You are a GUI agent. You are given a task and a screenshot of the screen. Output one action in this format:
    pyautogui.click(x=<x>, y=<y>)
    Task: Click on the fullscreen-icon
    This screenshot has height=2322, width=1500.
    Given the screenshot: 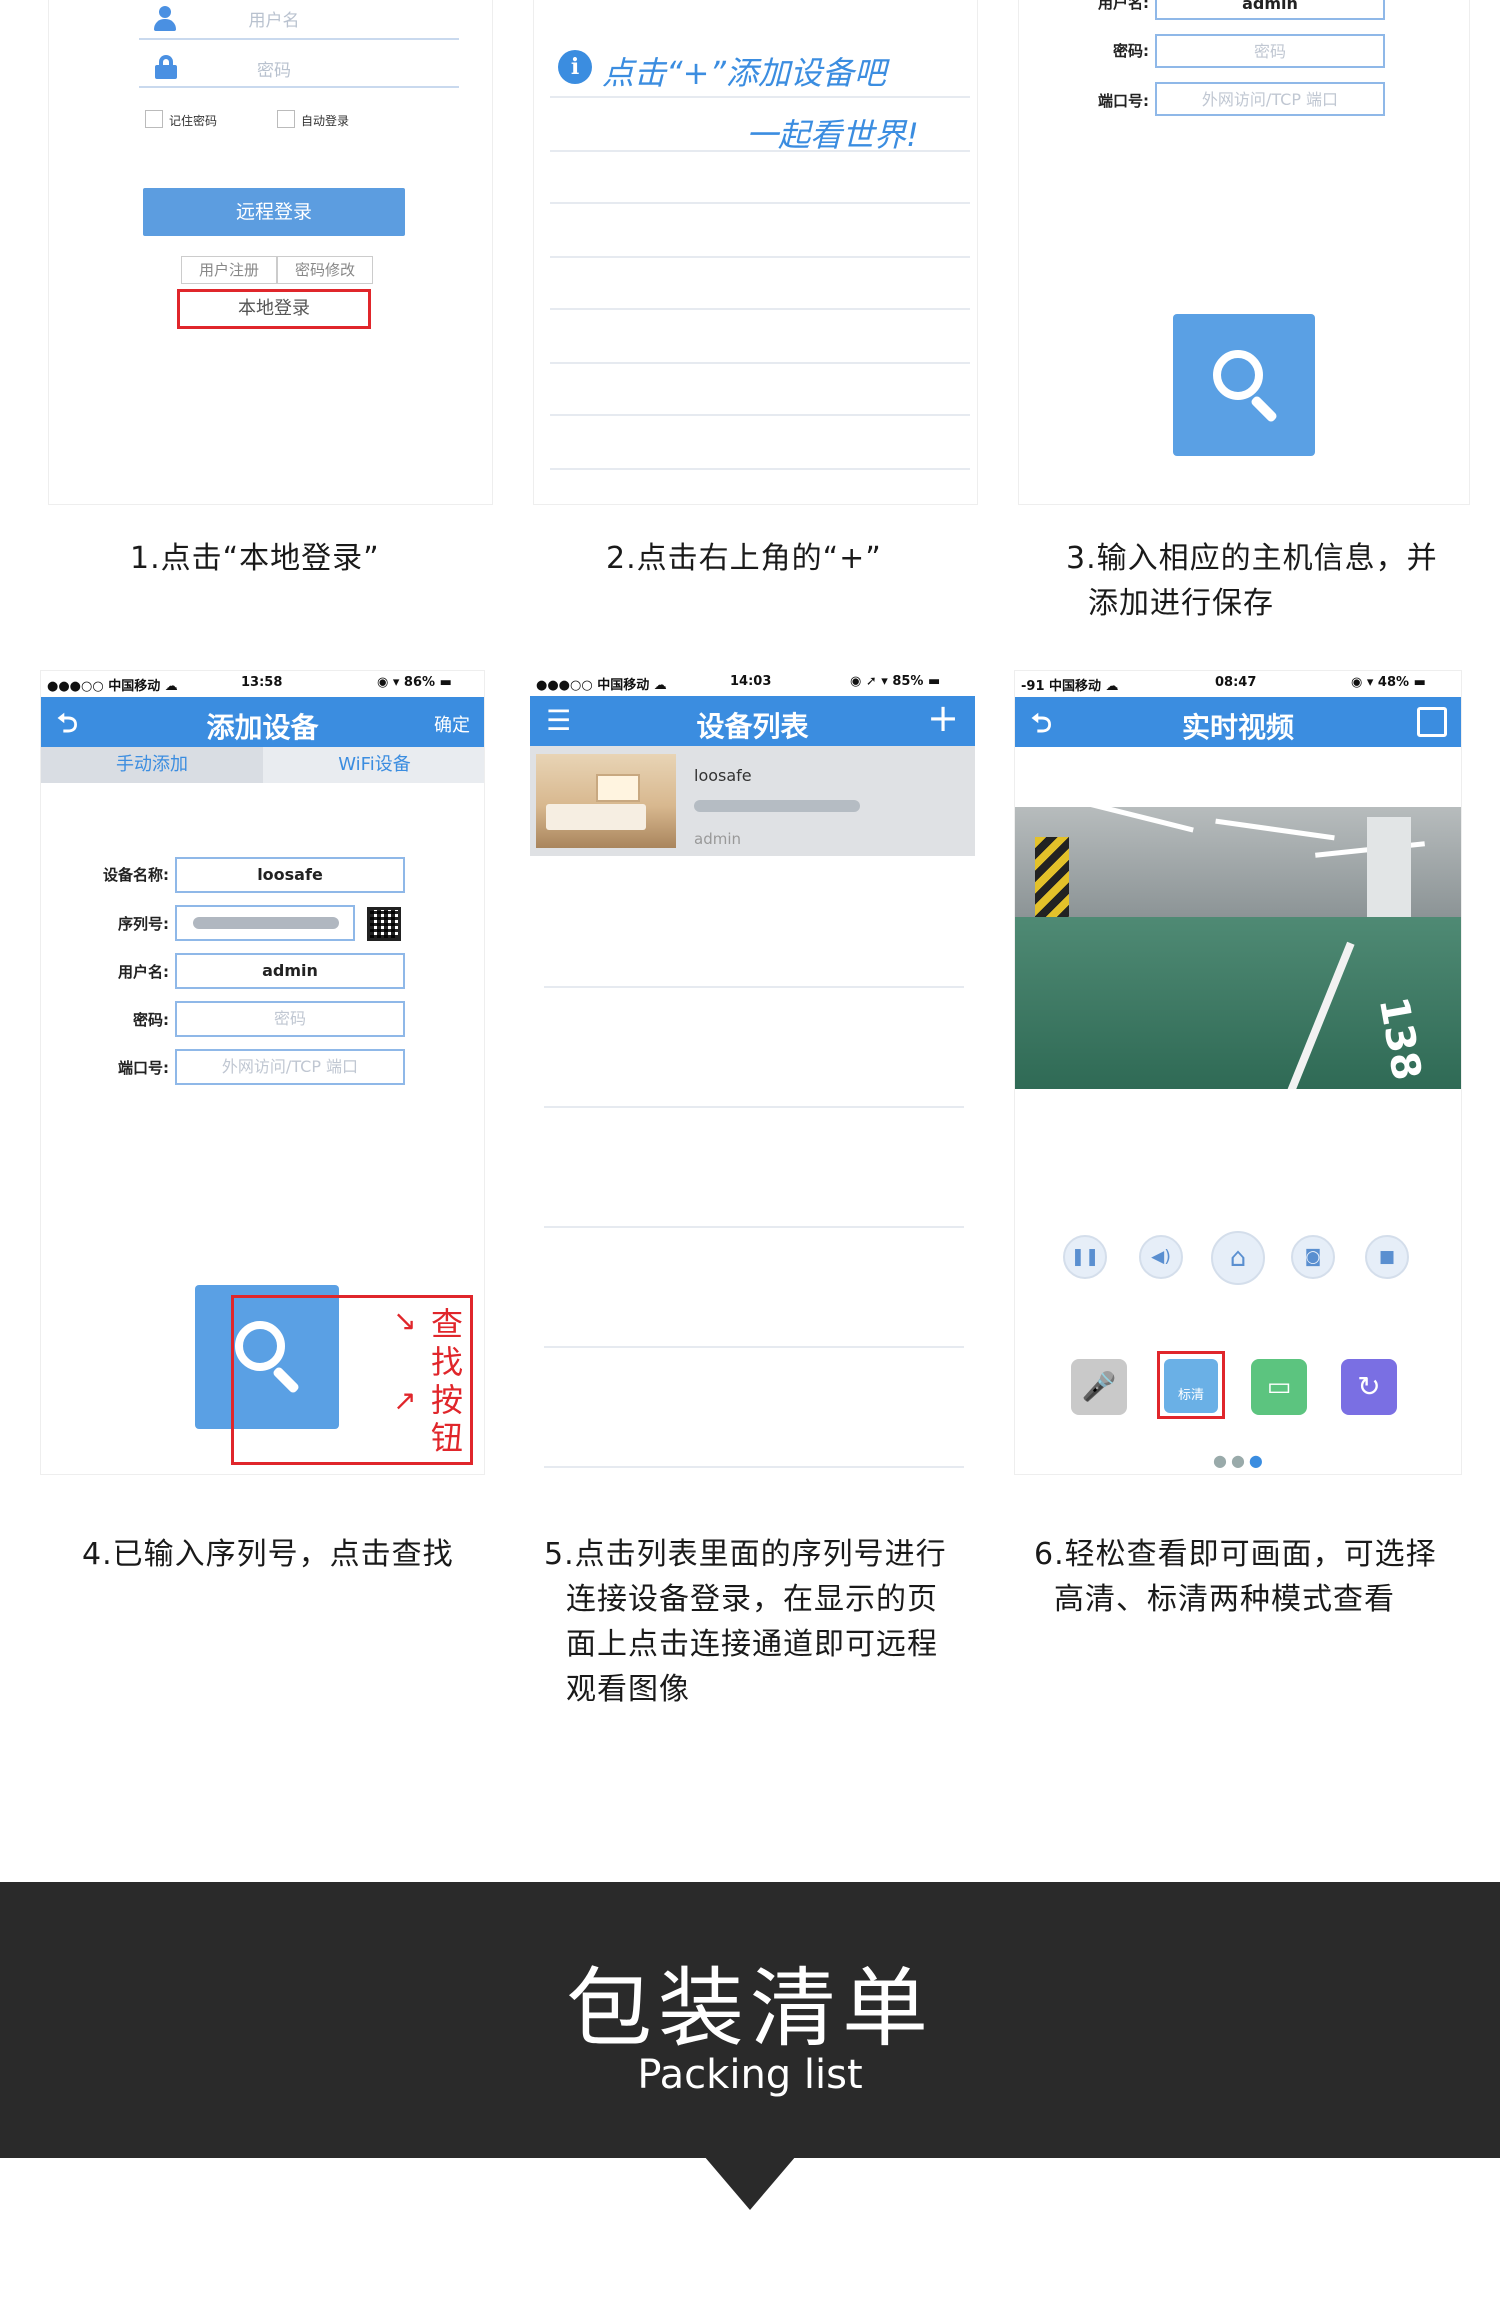 What is the action you would take?
    pyautogui.click(x=1432, y=722)
    